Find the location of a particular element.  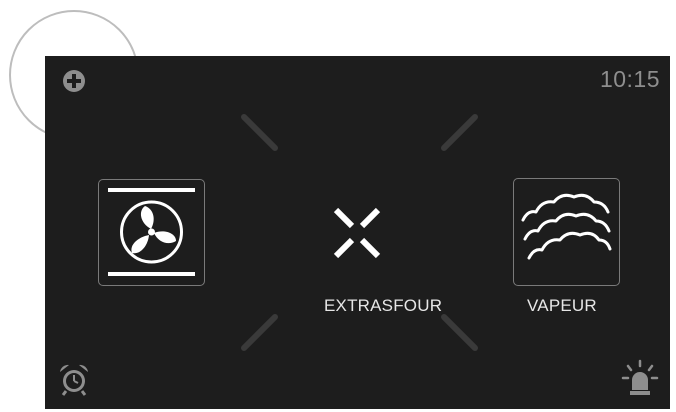

alarm-clock-icon is located at coordinates (74, 380).